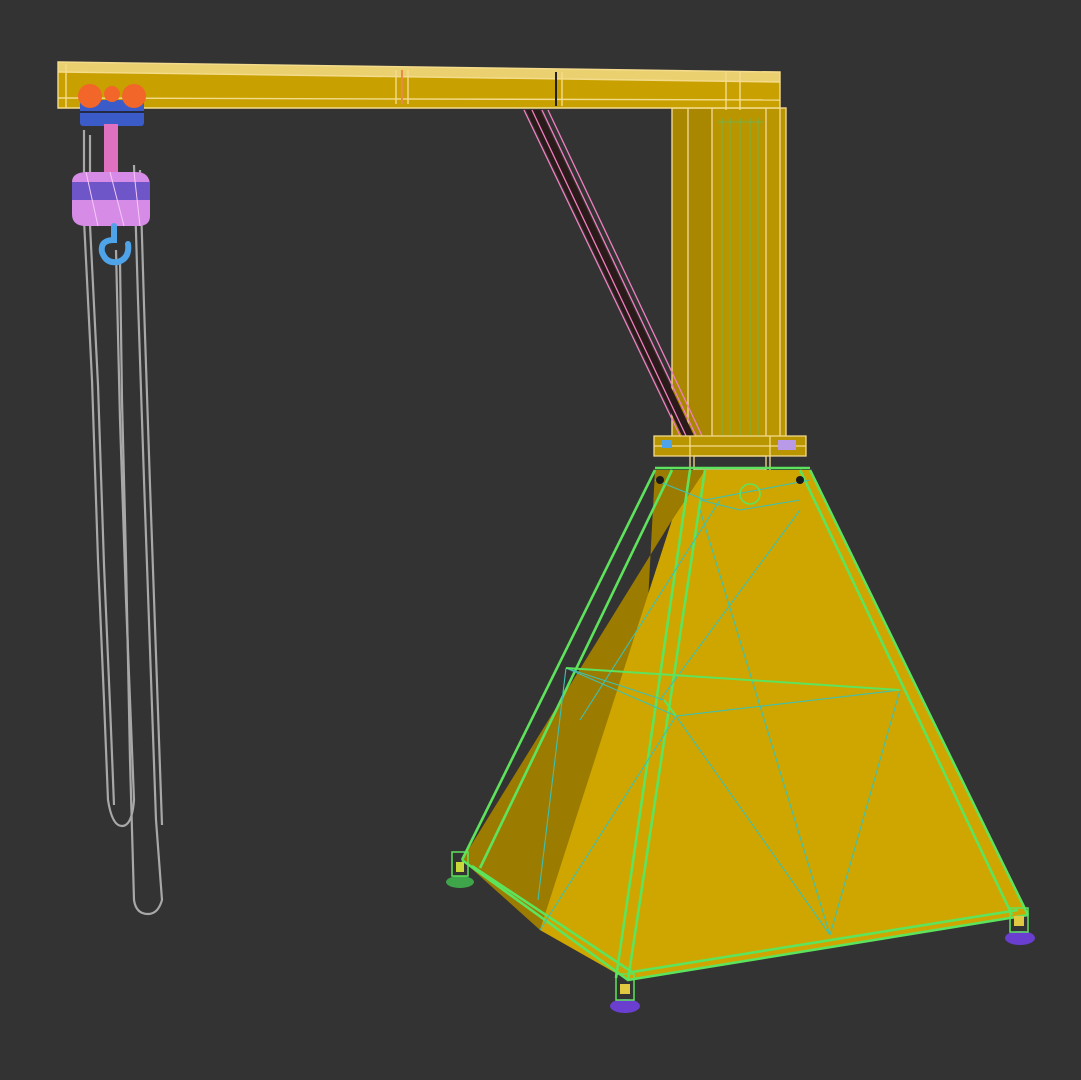 The image size is (1081, 1080). I want to click on trolley, so click(112, 105).